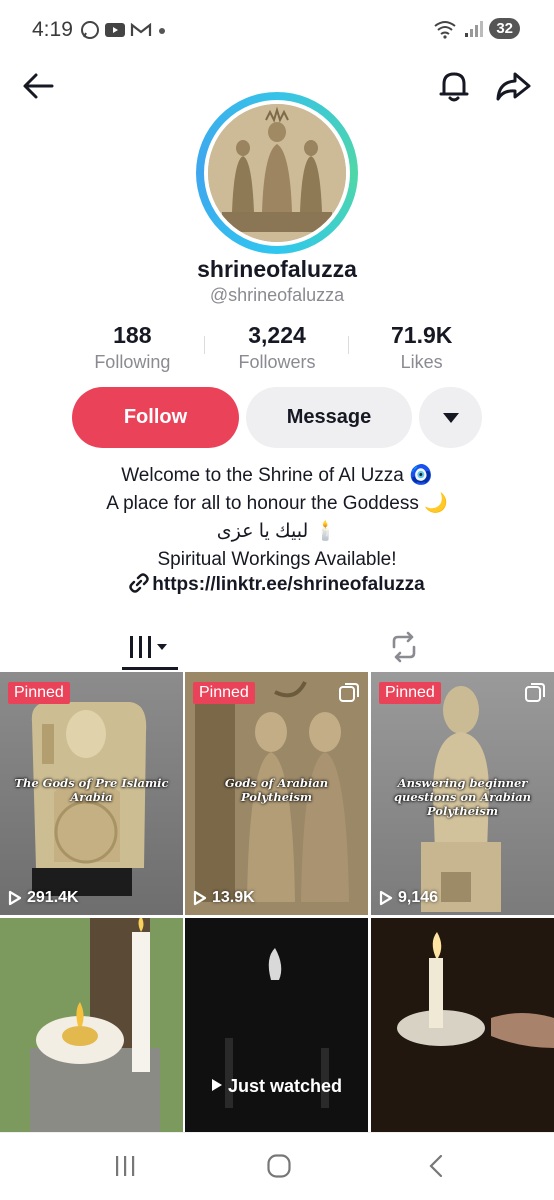 The image size is (554, 1200). I want to click on avatar, so click(277, 173).